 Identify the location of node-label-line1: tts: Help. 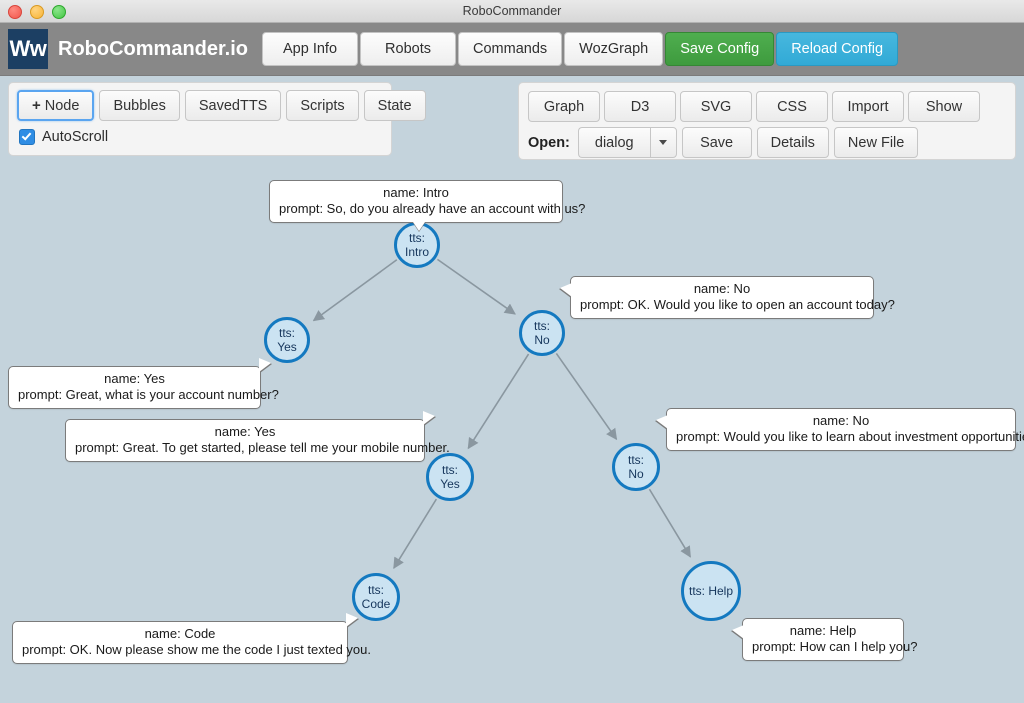
(710, 591).